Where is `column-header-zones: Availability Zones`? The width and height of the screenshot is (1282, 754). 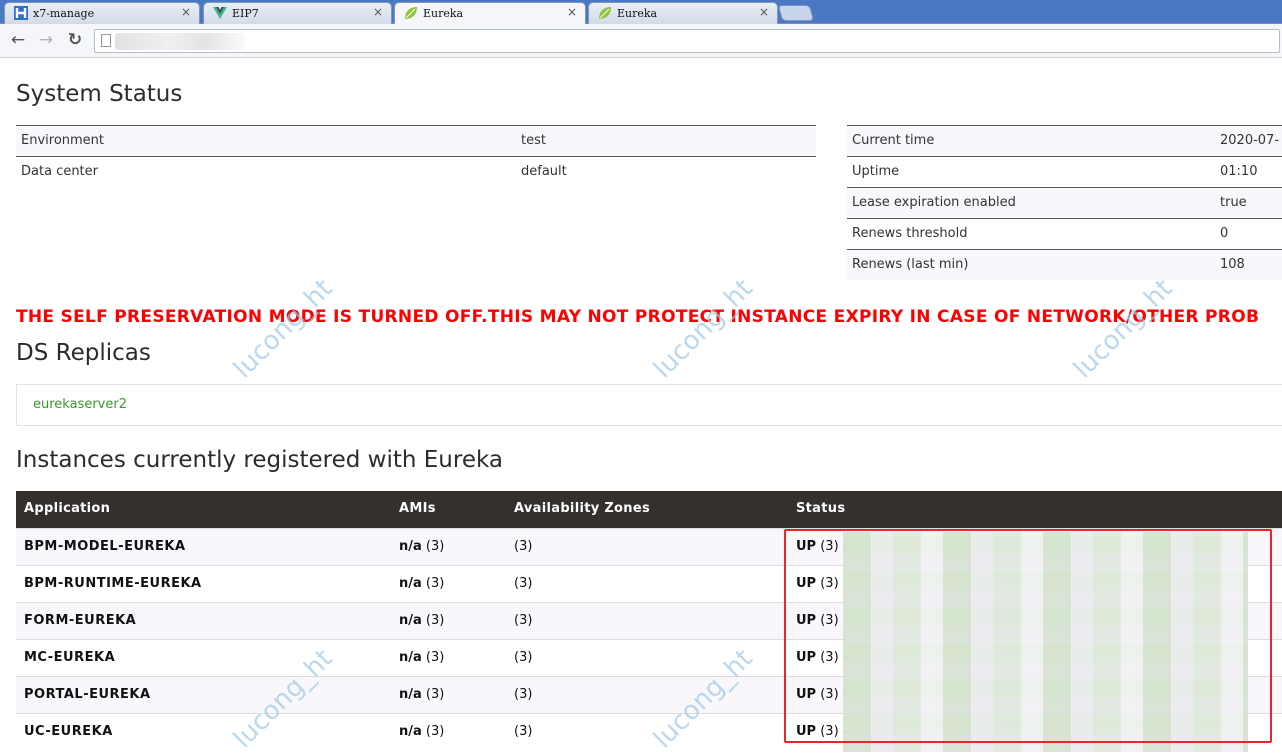
column-header-zones: Availability Zones is located at coordinates (582, 508).